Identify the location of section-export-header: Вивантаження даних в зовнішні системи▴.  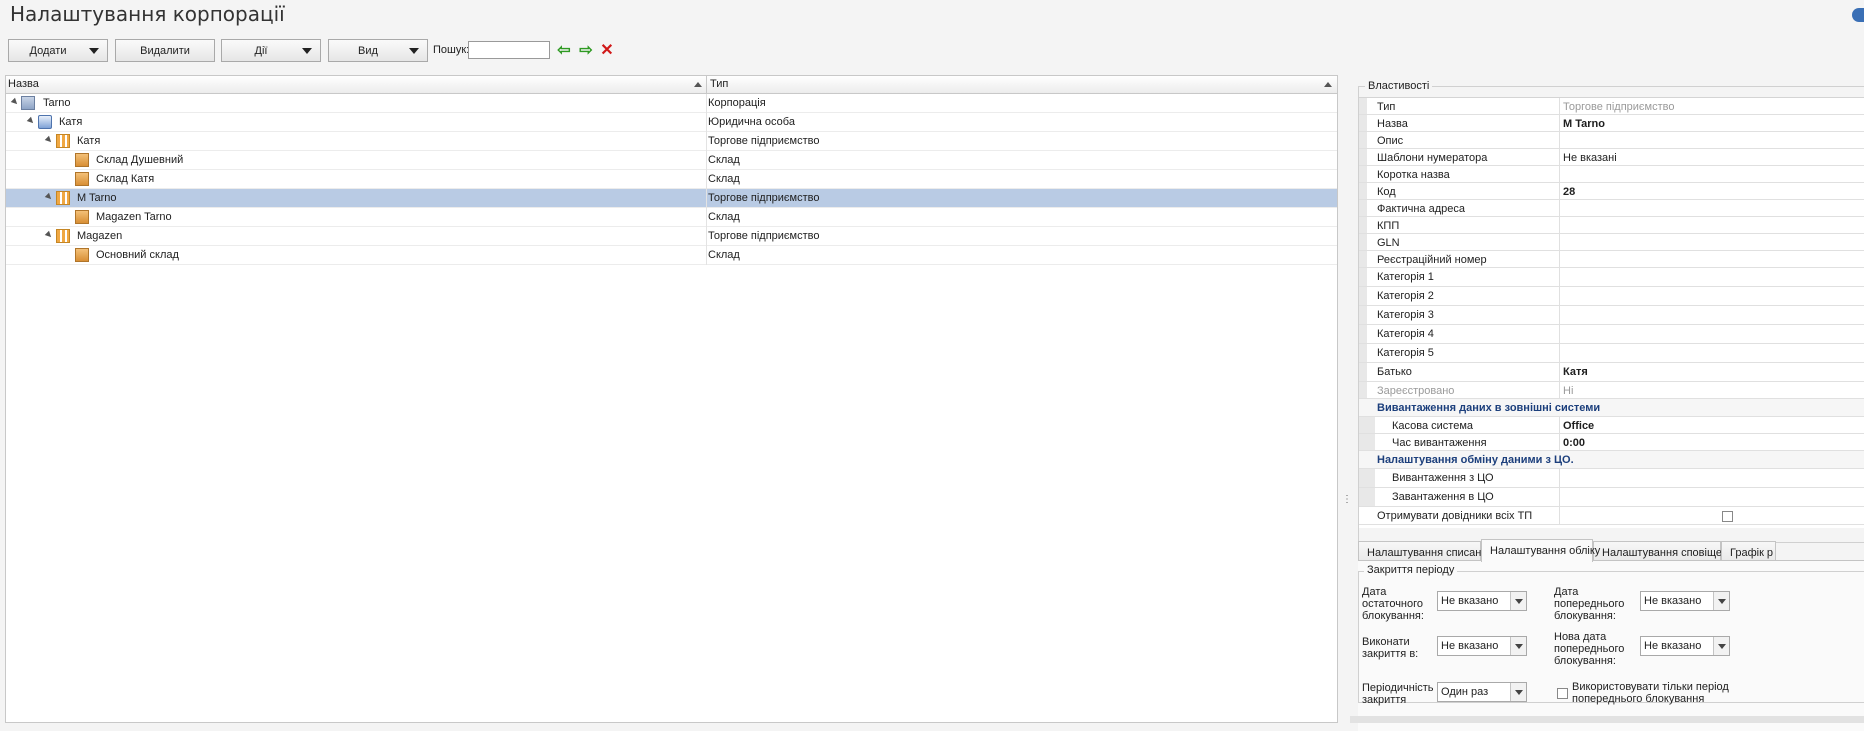
(1611, 408).